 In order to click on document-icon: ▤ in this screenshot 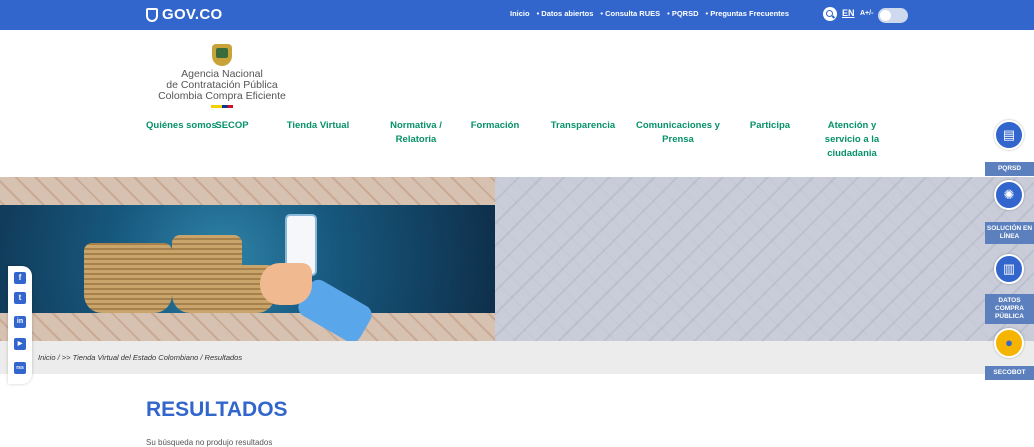, I will do `click(1009, 134)`.